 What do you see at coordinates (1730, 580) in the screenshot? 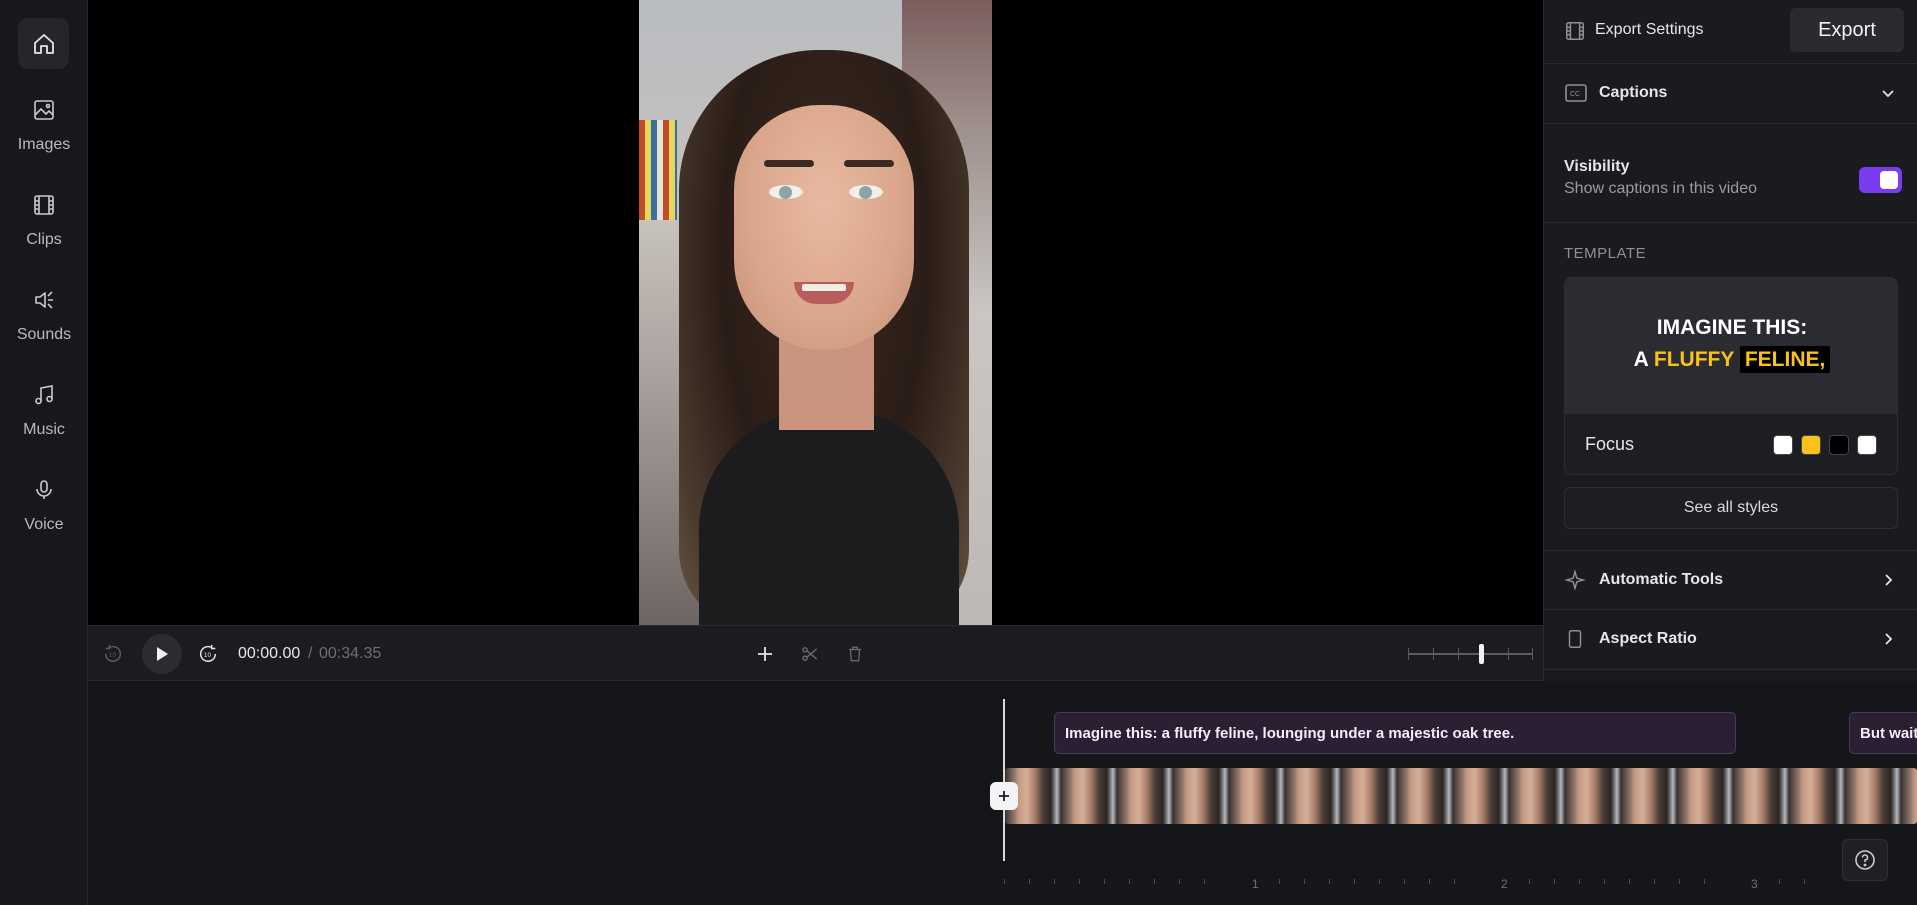
I see `automatic-tools-row: Automatic Tools` at bounding box center [1730, 580].